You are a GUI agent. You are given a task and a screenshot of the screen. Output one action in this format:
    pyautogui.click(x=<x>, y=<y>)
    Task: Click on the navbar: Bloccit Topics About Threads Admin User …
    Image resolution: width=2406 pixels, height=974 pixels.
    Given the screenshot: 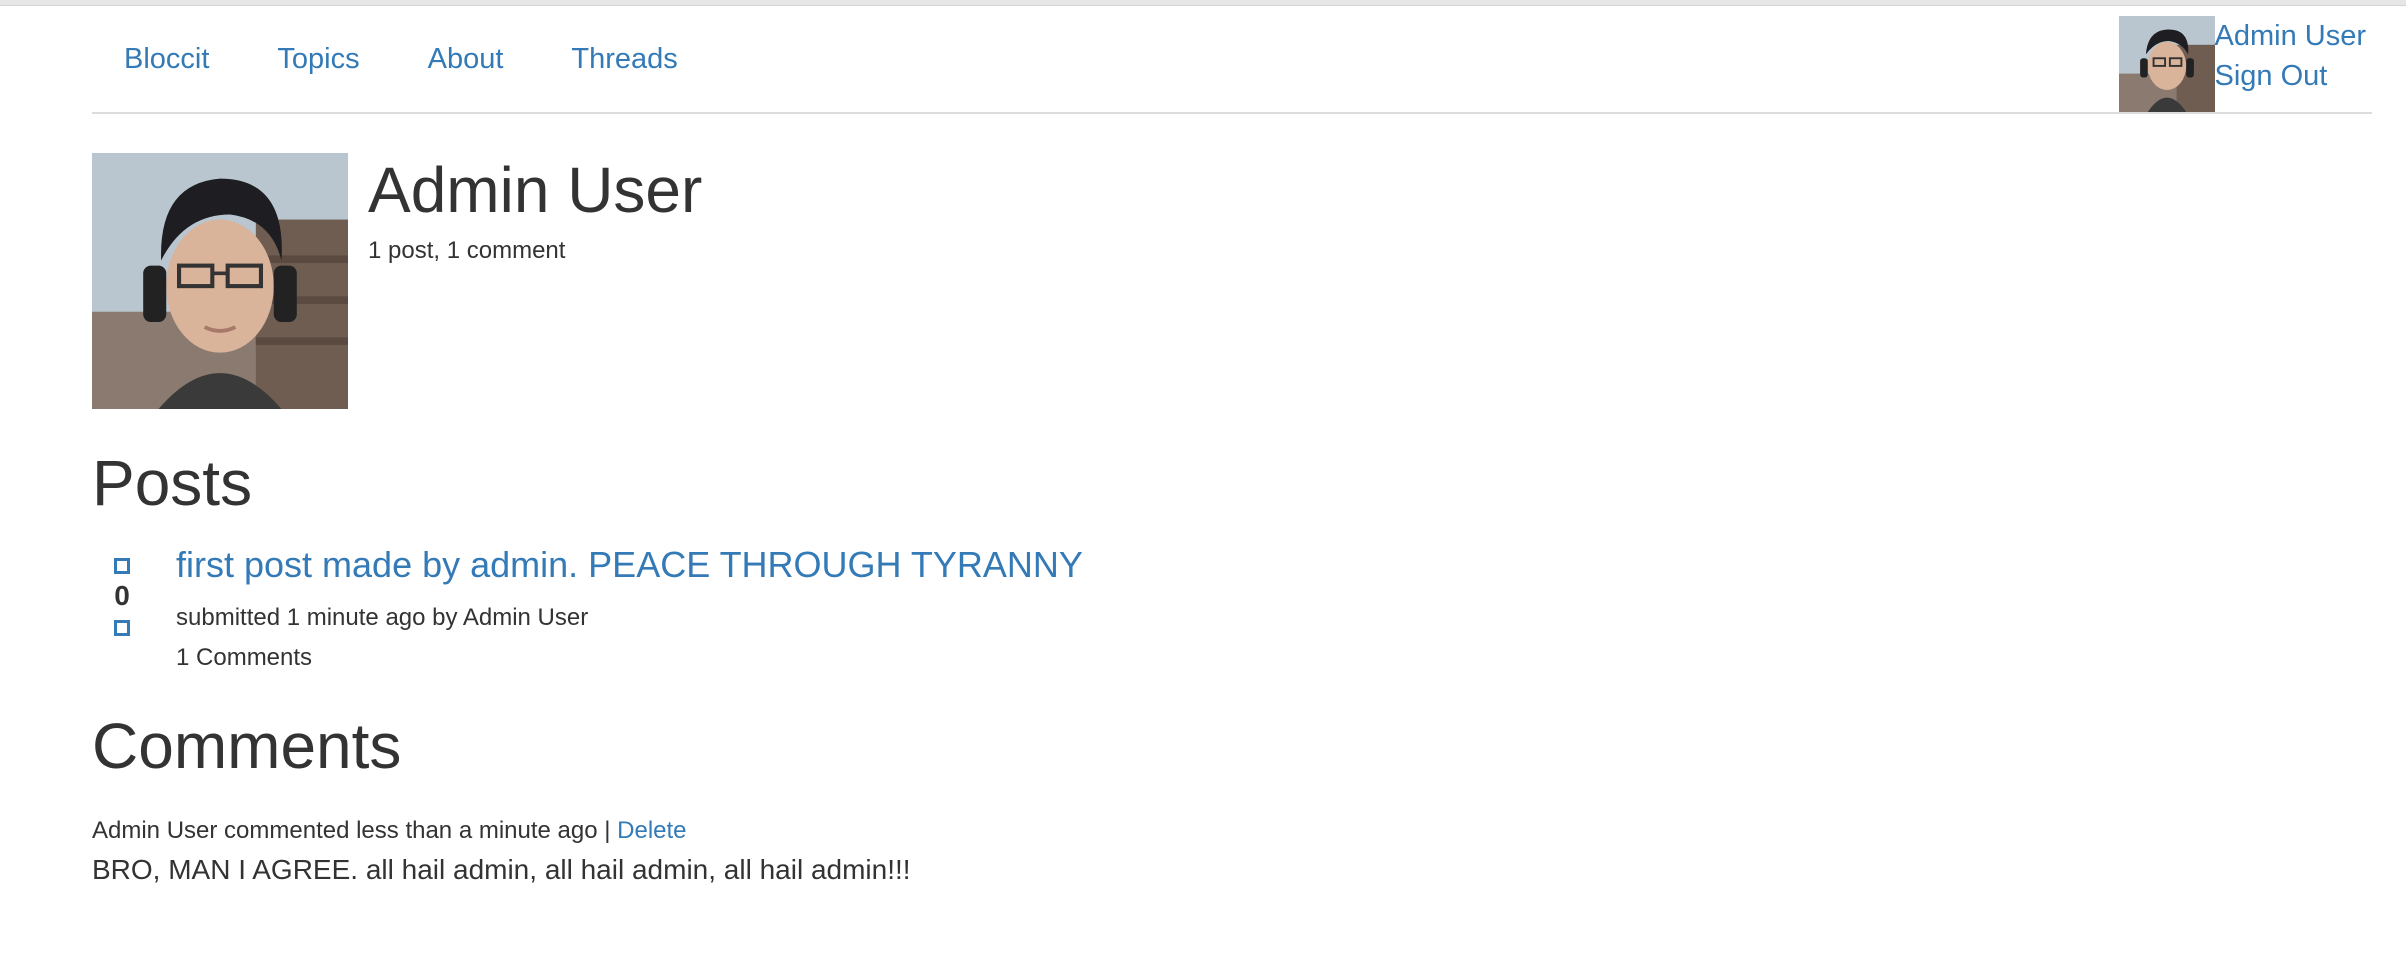 What is the action you would take?
    pyautogui.click(x=1232, y=60)
    